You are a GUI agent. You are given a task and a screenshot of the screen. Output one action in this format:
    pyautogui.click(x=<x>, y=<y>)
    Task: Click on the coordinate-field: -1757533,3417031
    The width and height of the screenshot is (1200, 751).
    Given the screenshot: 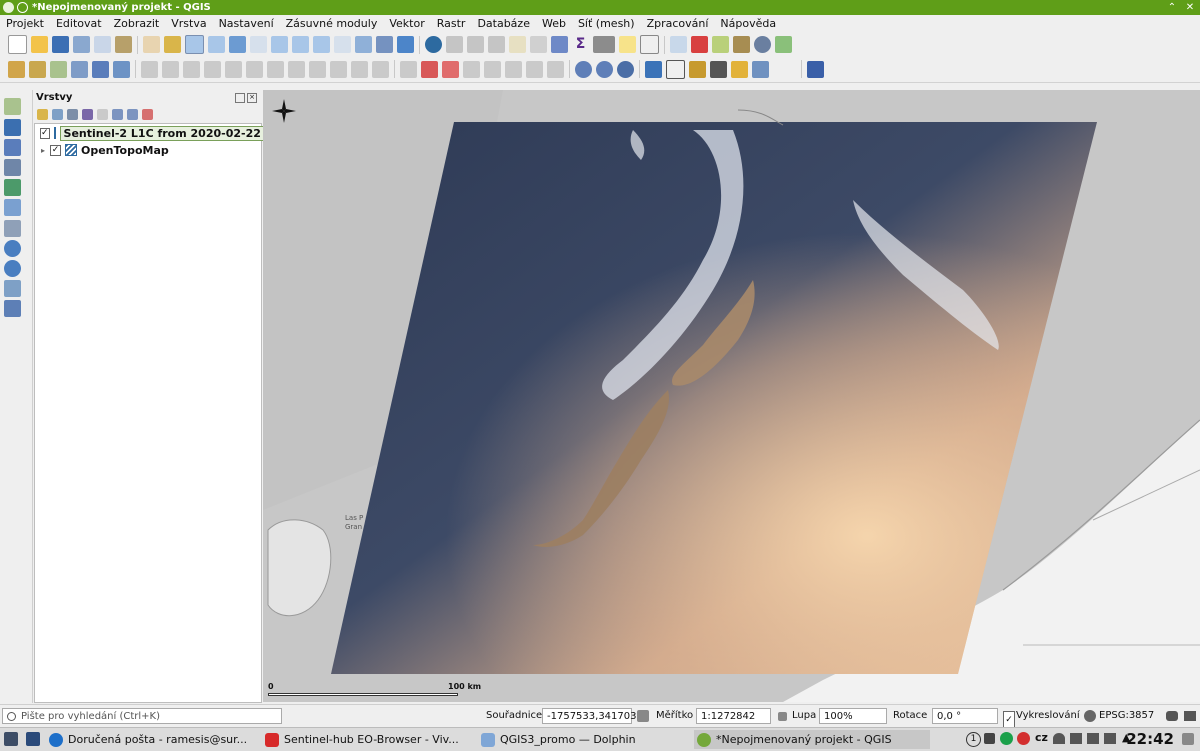 What is the action you would take?
    pyautogui.click(x=592, y=716)
    